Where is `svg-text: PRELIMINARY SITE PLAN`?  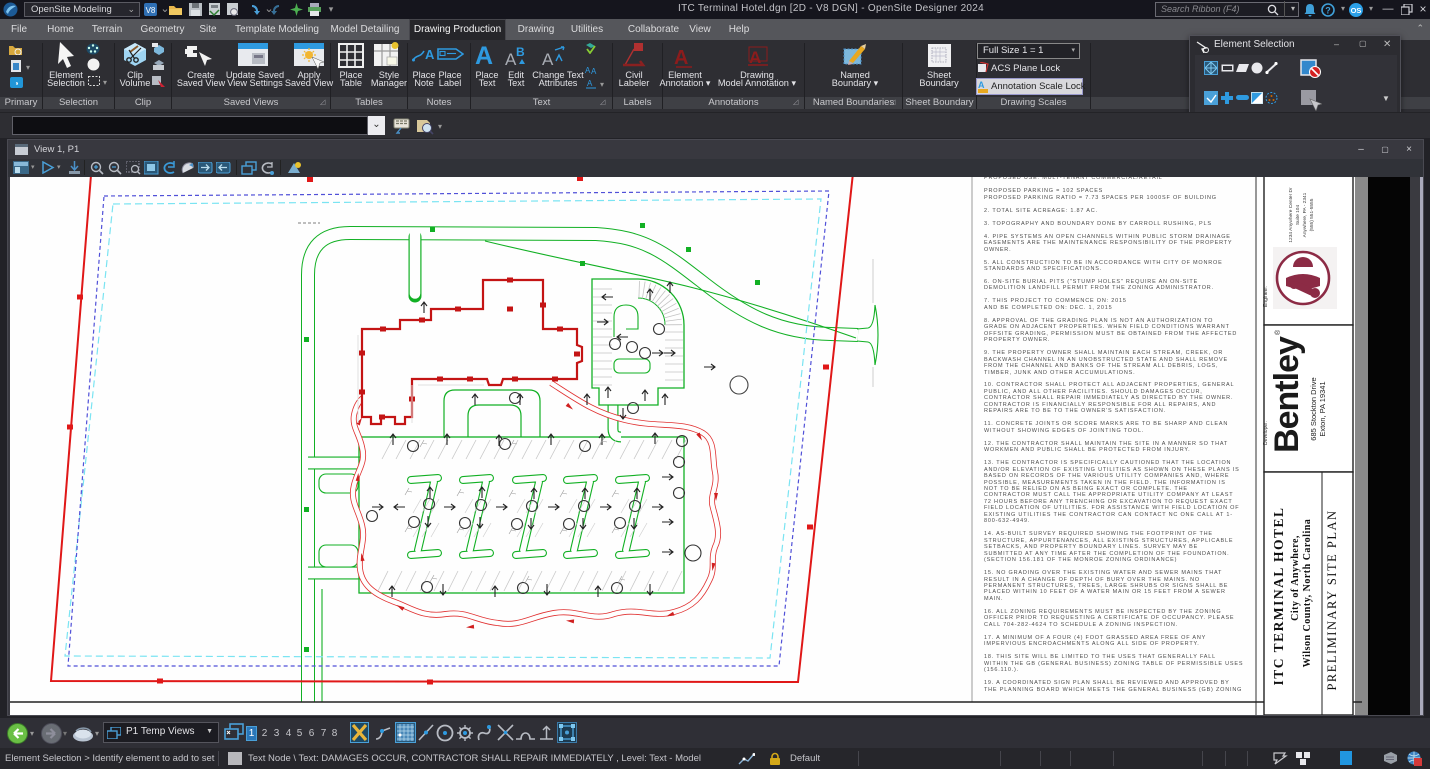 svg-text: PRELIMINARY SITE PLAN is located at coordinates (1332, 599).